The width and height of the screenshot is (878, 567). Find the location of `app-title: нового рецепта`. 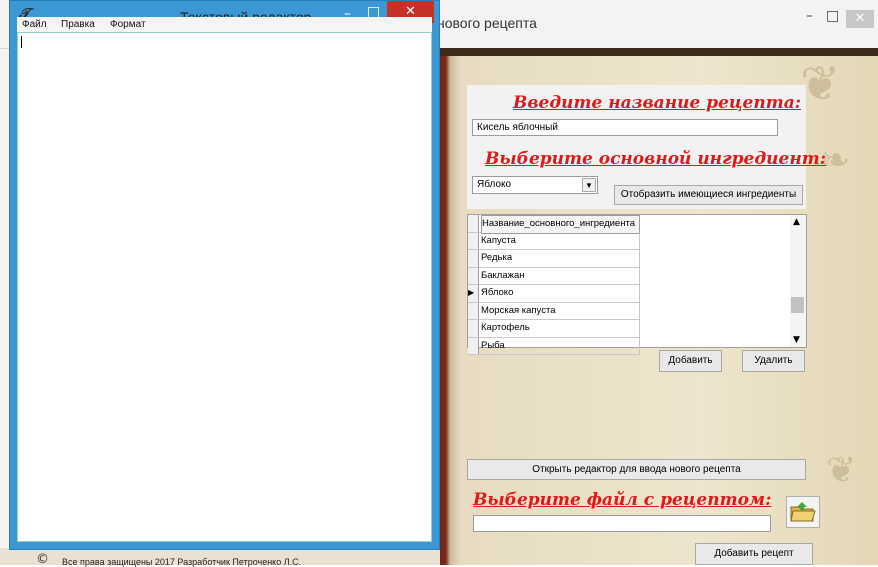

app-title: нового рецепта is located at coordinates (487, 23).